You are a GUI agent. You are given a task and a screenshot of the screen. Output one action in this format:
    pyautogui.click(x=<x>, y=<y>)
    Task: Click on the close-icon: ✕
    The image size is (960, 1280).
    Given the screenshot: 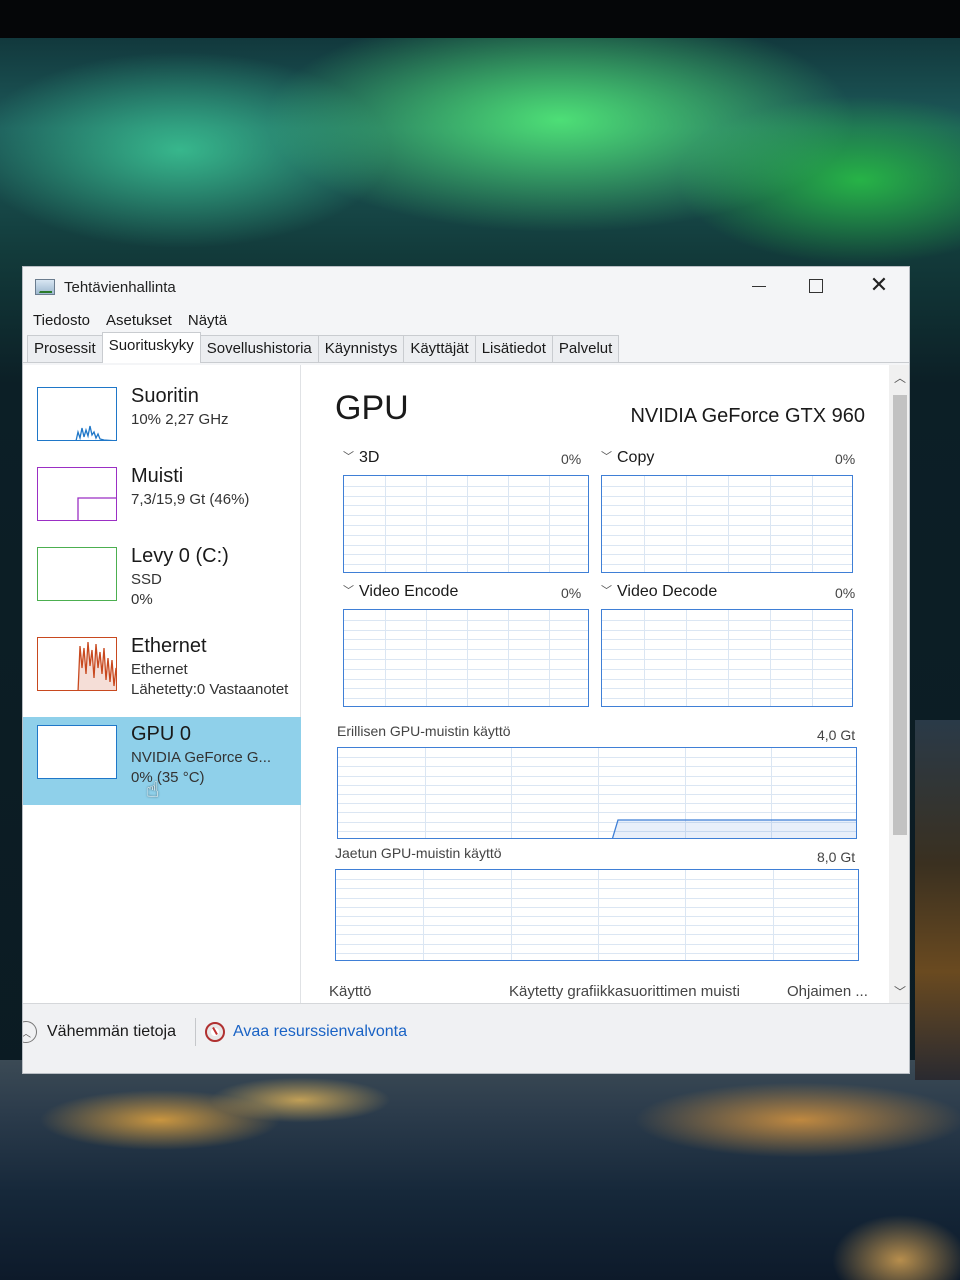 What is the action you would take?
    pyautogui.click(x=879, y=285)
    